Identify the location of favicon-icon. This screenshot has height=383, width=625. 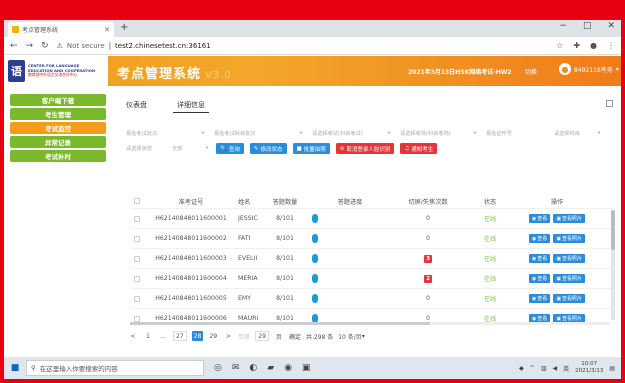
(15, 29).